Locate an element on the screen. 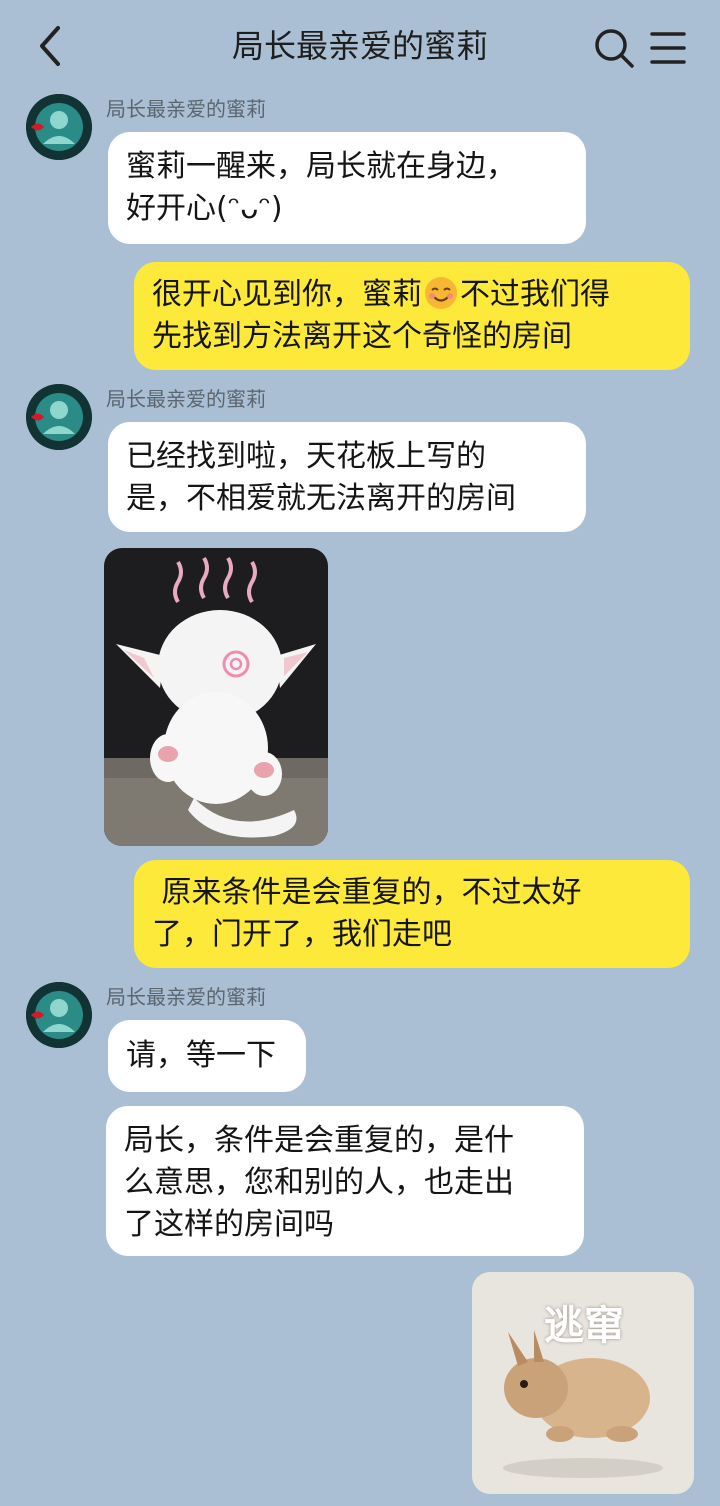  sticker-caption: 逃窜 is located at coordinates (584, 1326).